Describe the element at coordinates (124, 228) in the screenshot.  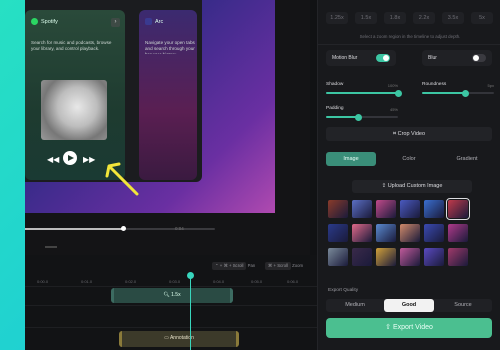
I see `scrubber-handle` at that location.